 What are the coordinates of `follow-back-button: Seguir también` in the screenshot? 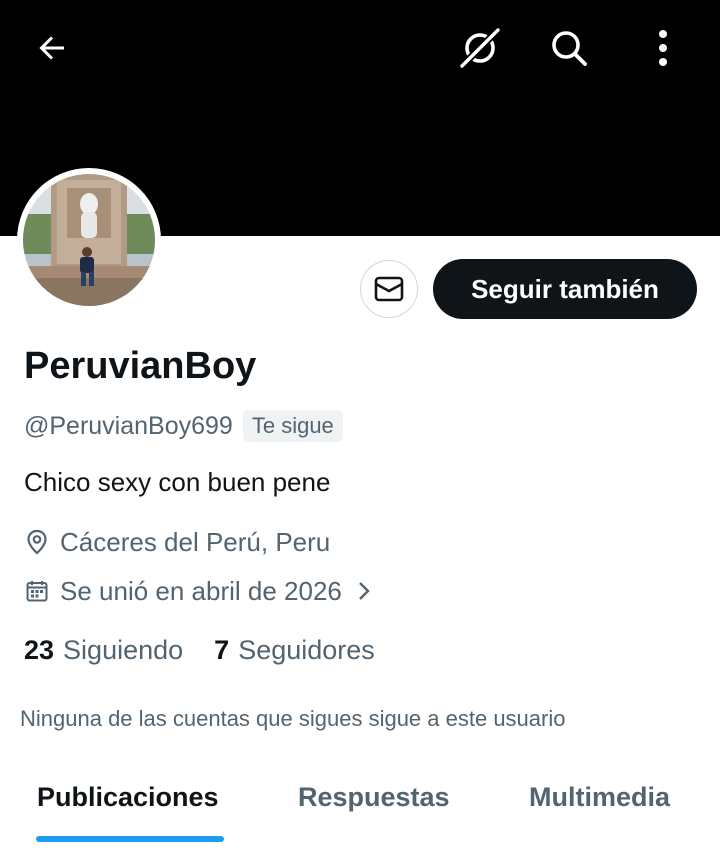 It's located at (565, 289).